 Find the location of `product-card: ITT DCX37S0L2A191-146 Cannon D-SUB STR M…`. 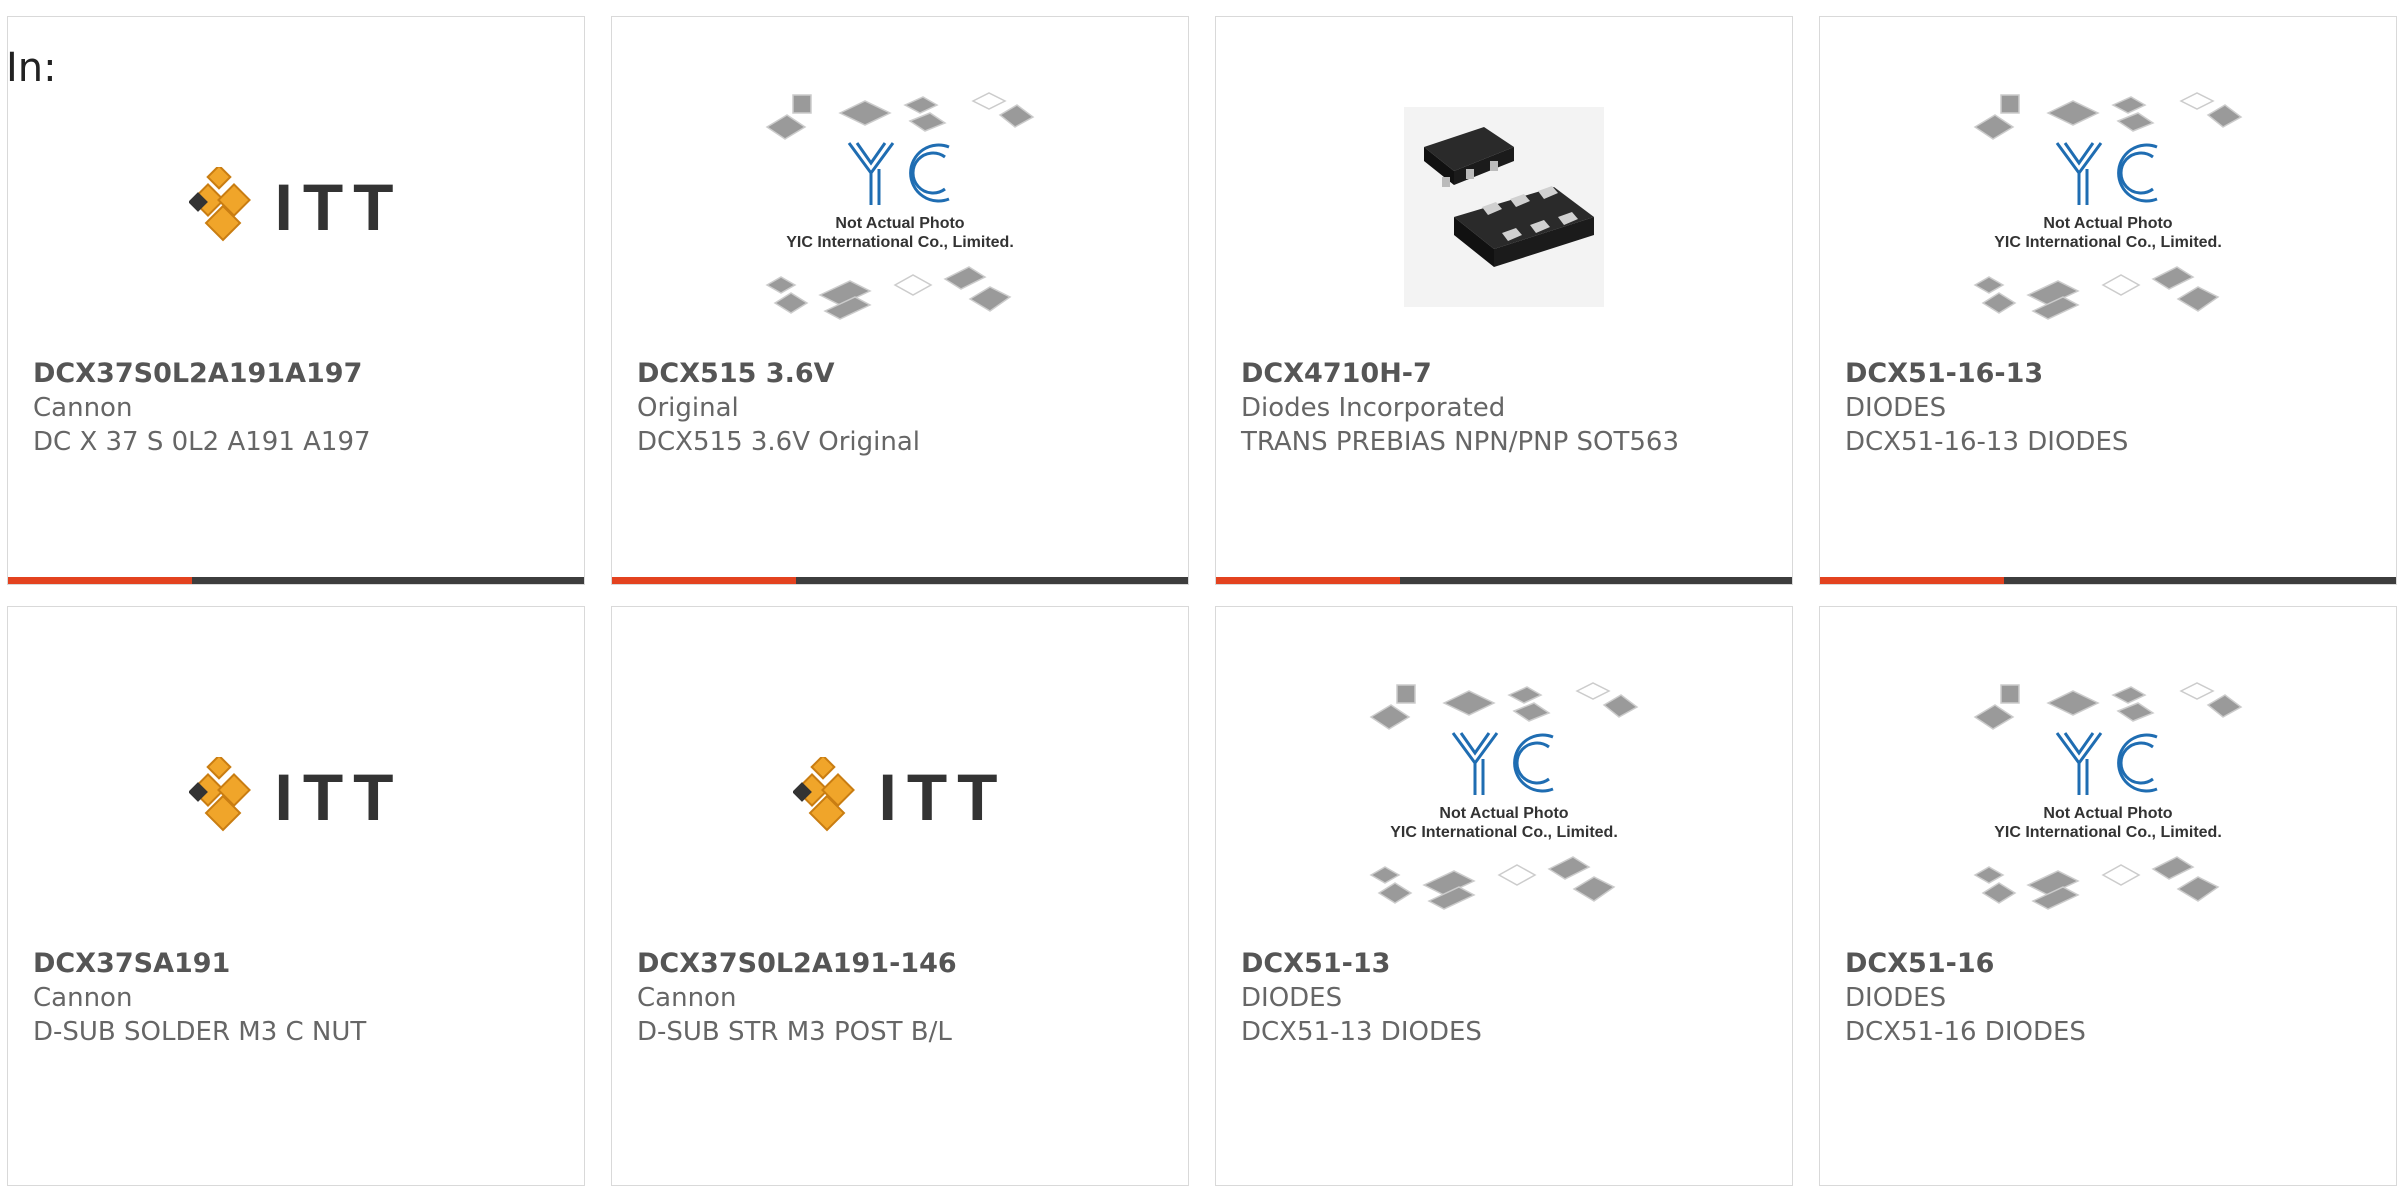

product-card: ITT DCX37S0L2A191-146 Cannon D-SUB STR M… is located at coordinates (900, 896).